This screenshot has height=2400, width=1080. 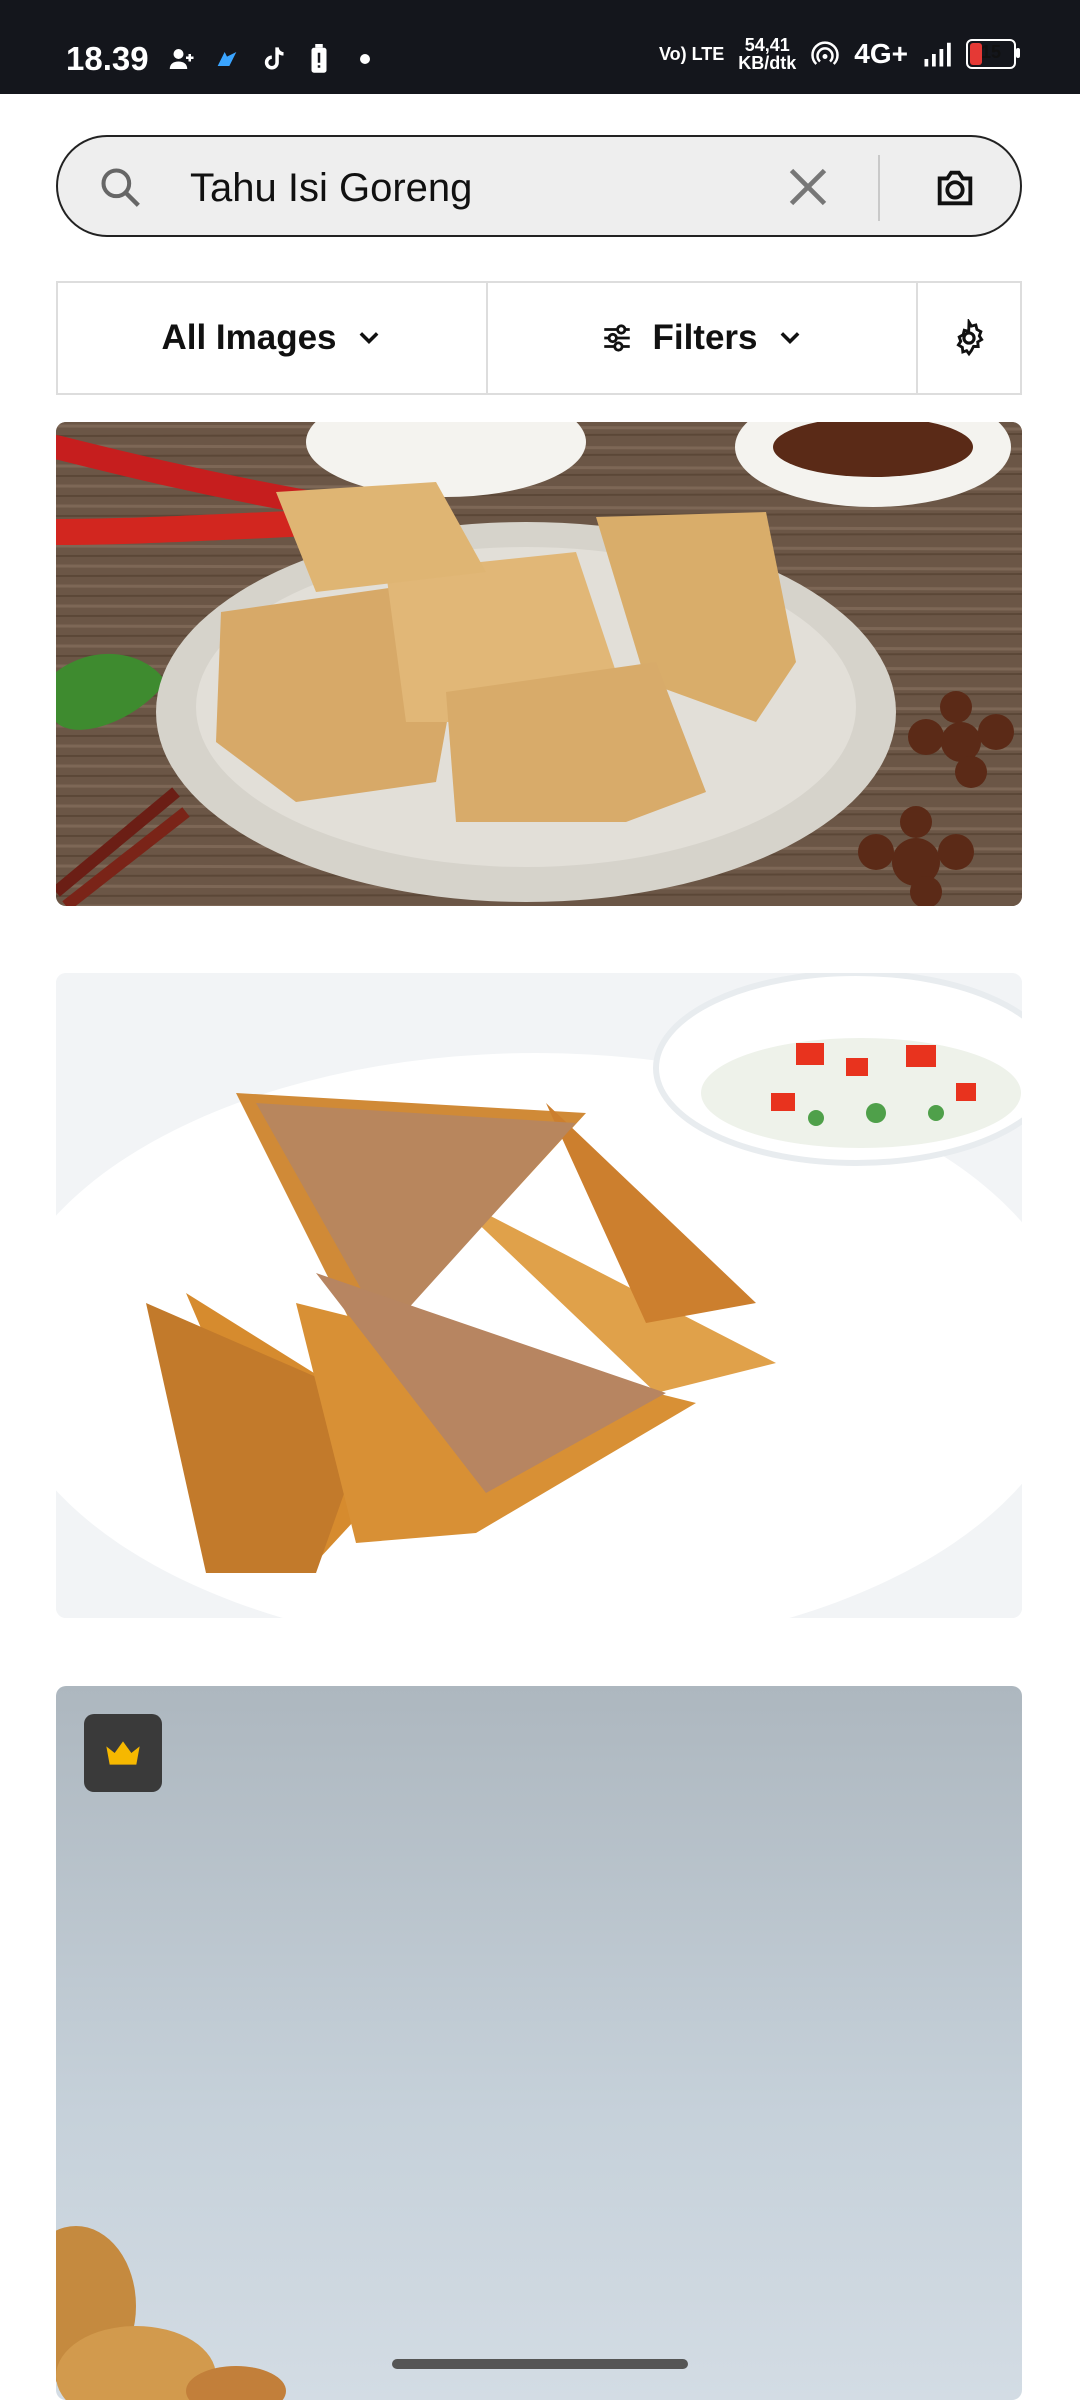 I want to click on all-images-label: All Images, so click(x=249, y=337).